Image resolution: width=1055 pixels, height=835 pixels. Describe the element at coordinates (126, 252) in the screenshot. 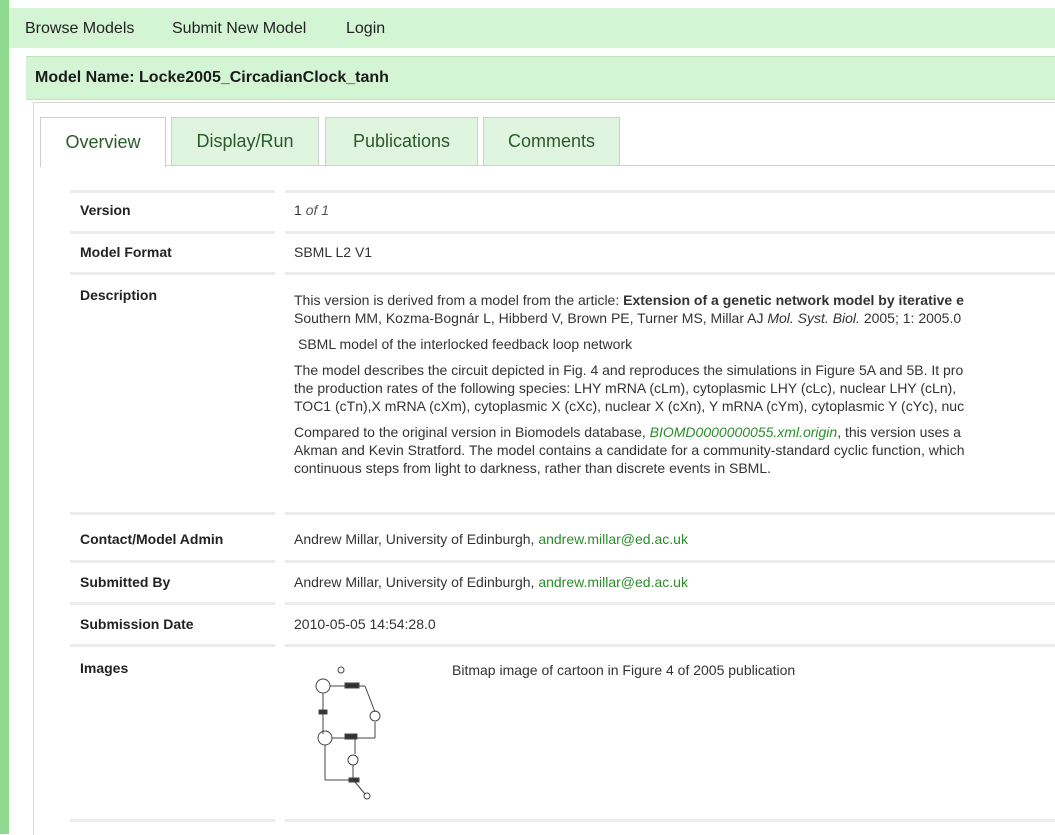

I see `model-format-label: Model Format` at that location.